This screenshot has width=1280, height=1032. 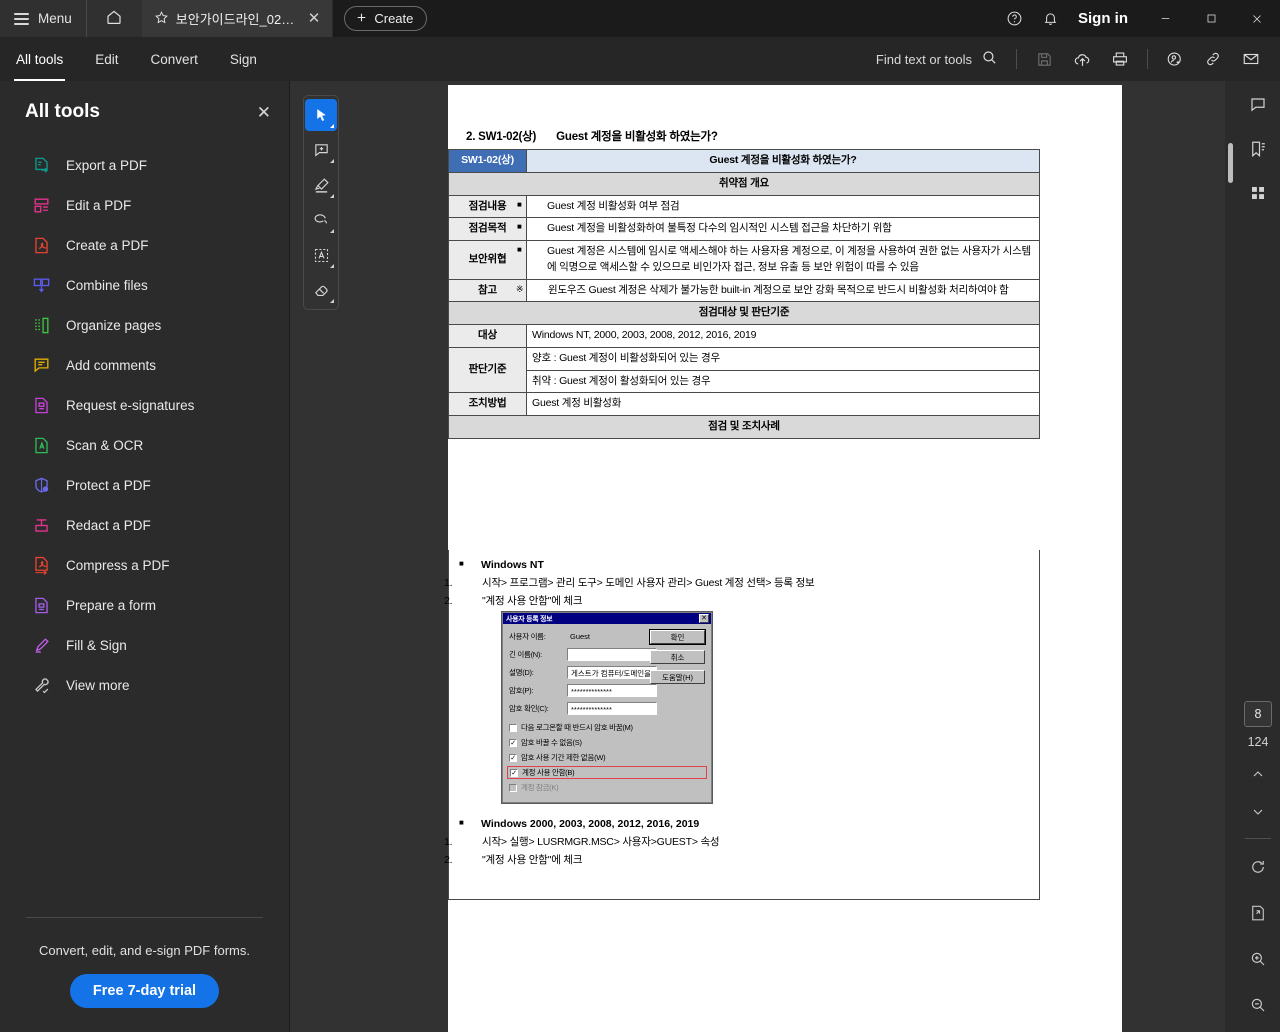 I want to click on sidebar-item-protect-a-pdf: Protect a PDF, so click(x=144, y=485).